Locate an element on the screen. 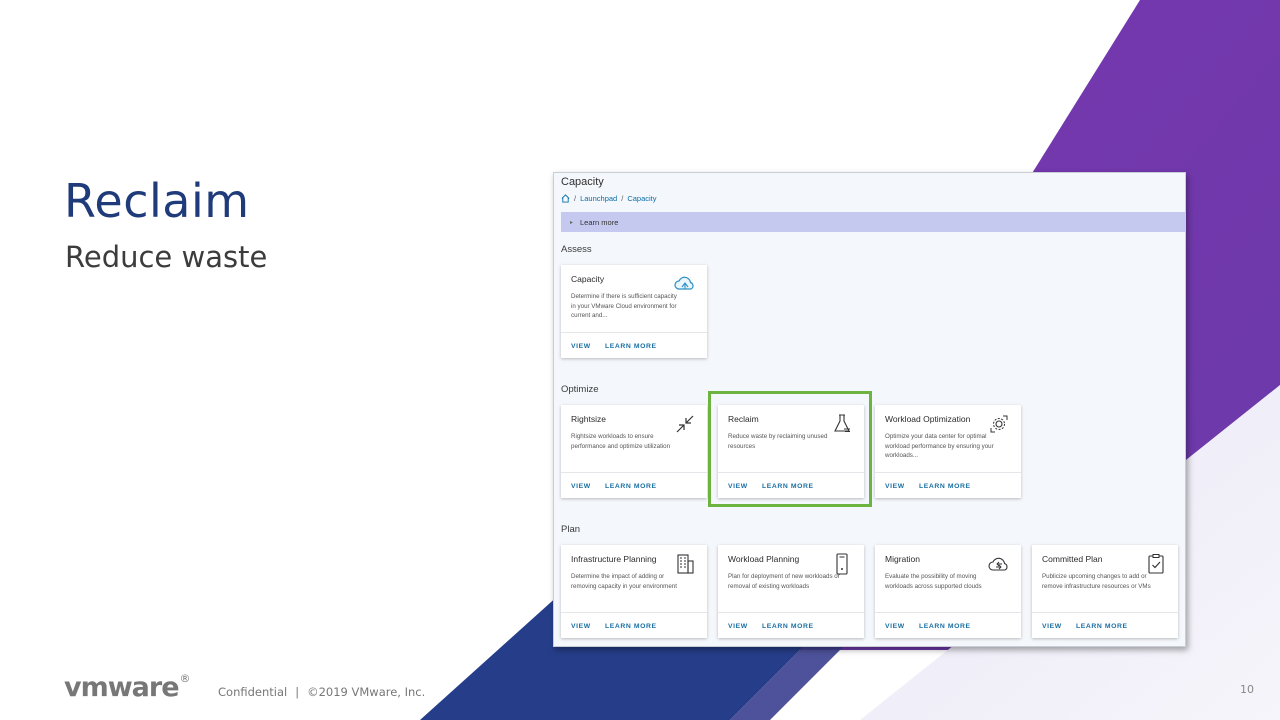 The height and width of the screenshot is (720, 1280). vmware-logo: vmware® is located at coordinates (127, 687).